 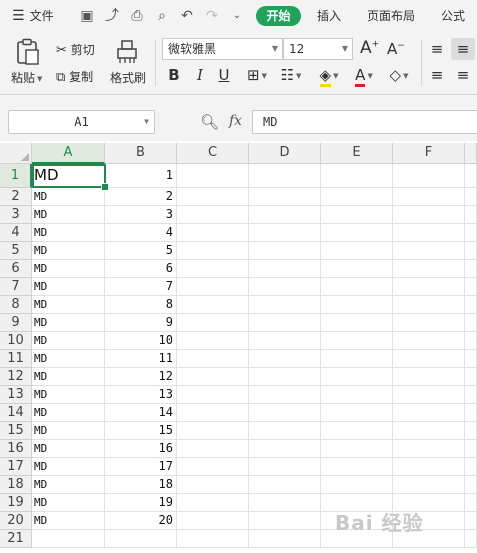 What do you see at coordinates (141, 233) in the screenshot?
I see `cell-b: 4` at bounding box center [141, 233].